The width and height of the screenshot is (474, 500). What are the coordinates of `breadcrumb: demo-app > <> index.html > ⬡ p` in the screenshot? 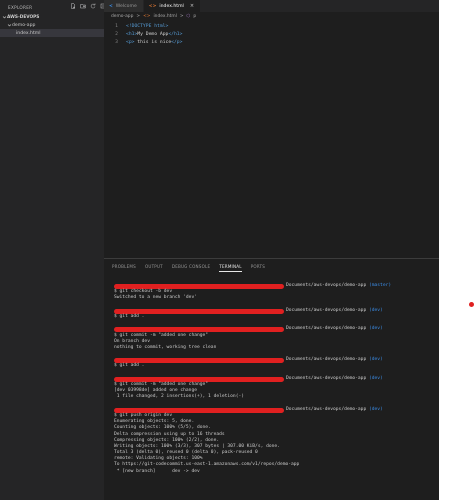 It's located at (153, 16).